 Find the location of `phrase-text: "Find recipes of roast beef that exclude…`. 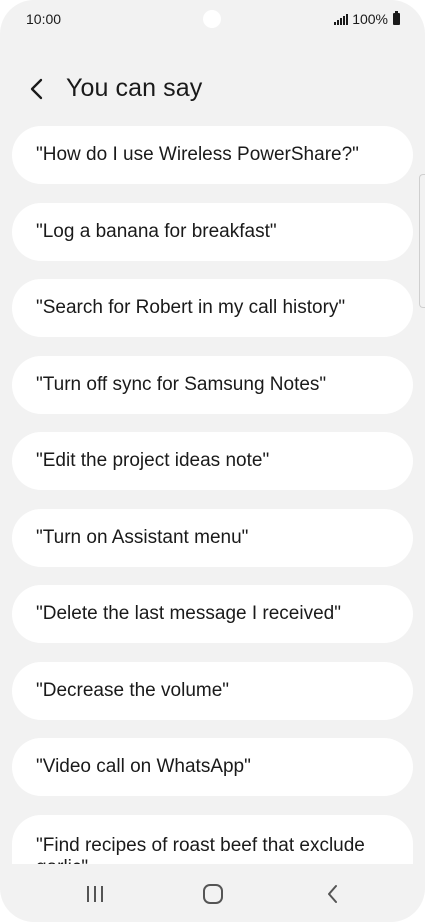

phrase-text: "Find recipes of roast beef that exclude… is located at coordinates (200, 849).